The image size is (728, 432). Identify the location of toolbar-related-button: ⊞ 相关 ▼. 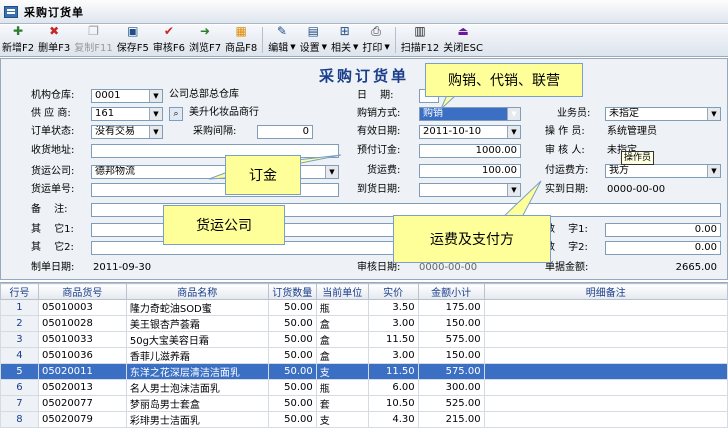
(344, 40).